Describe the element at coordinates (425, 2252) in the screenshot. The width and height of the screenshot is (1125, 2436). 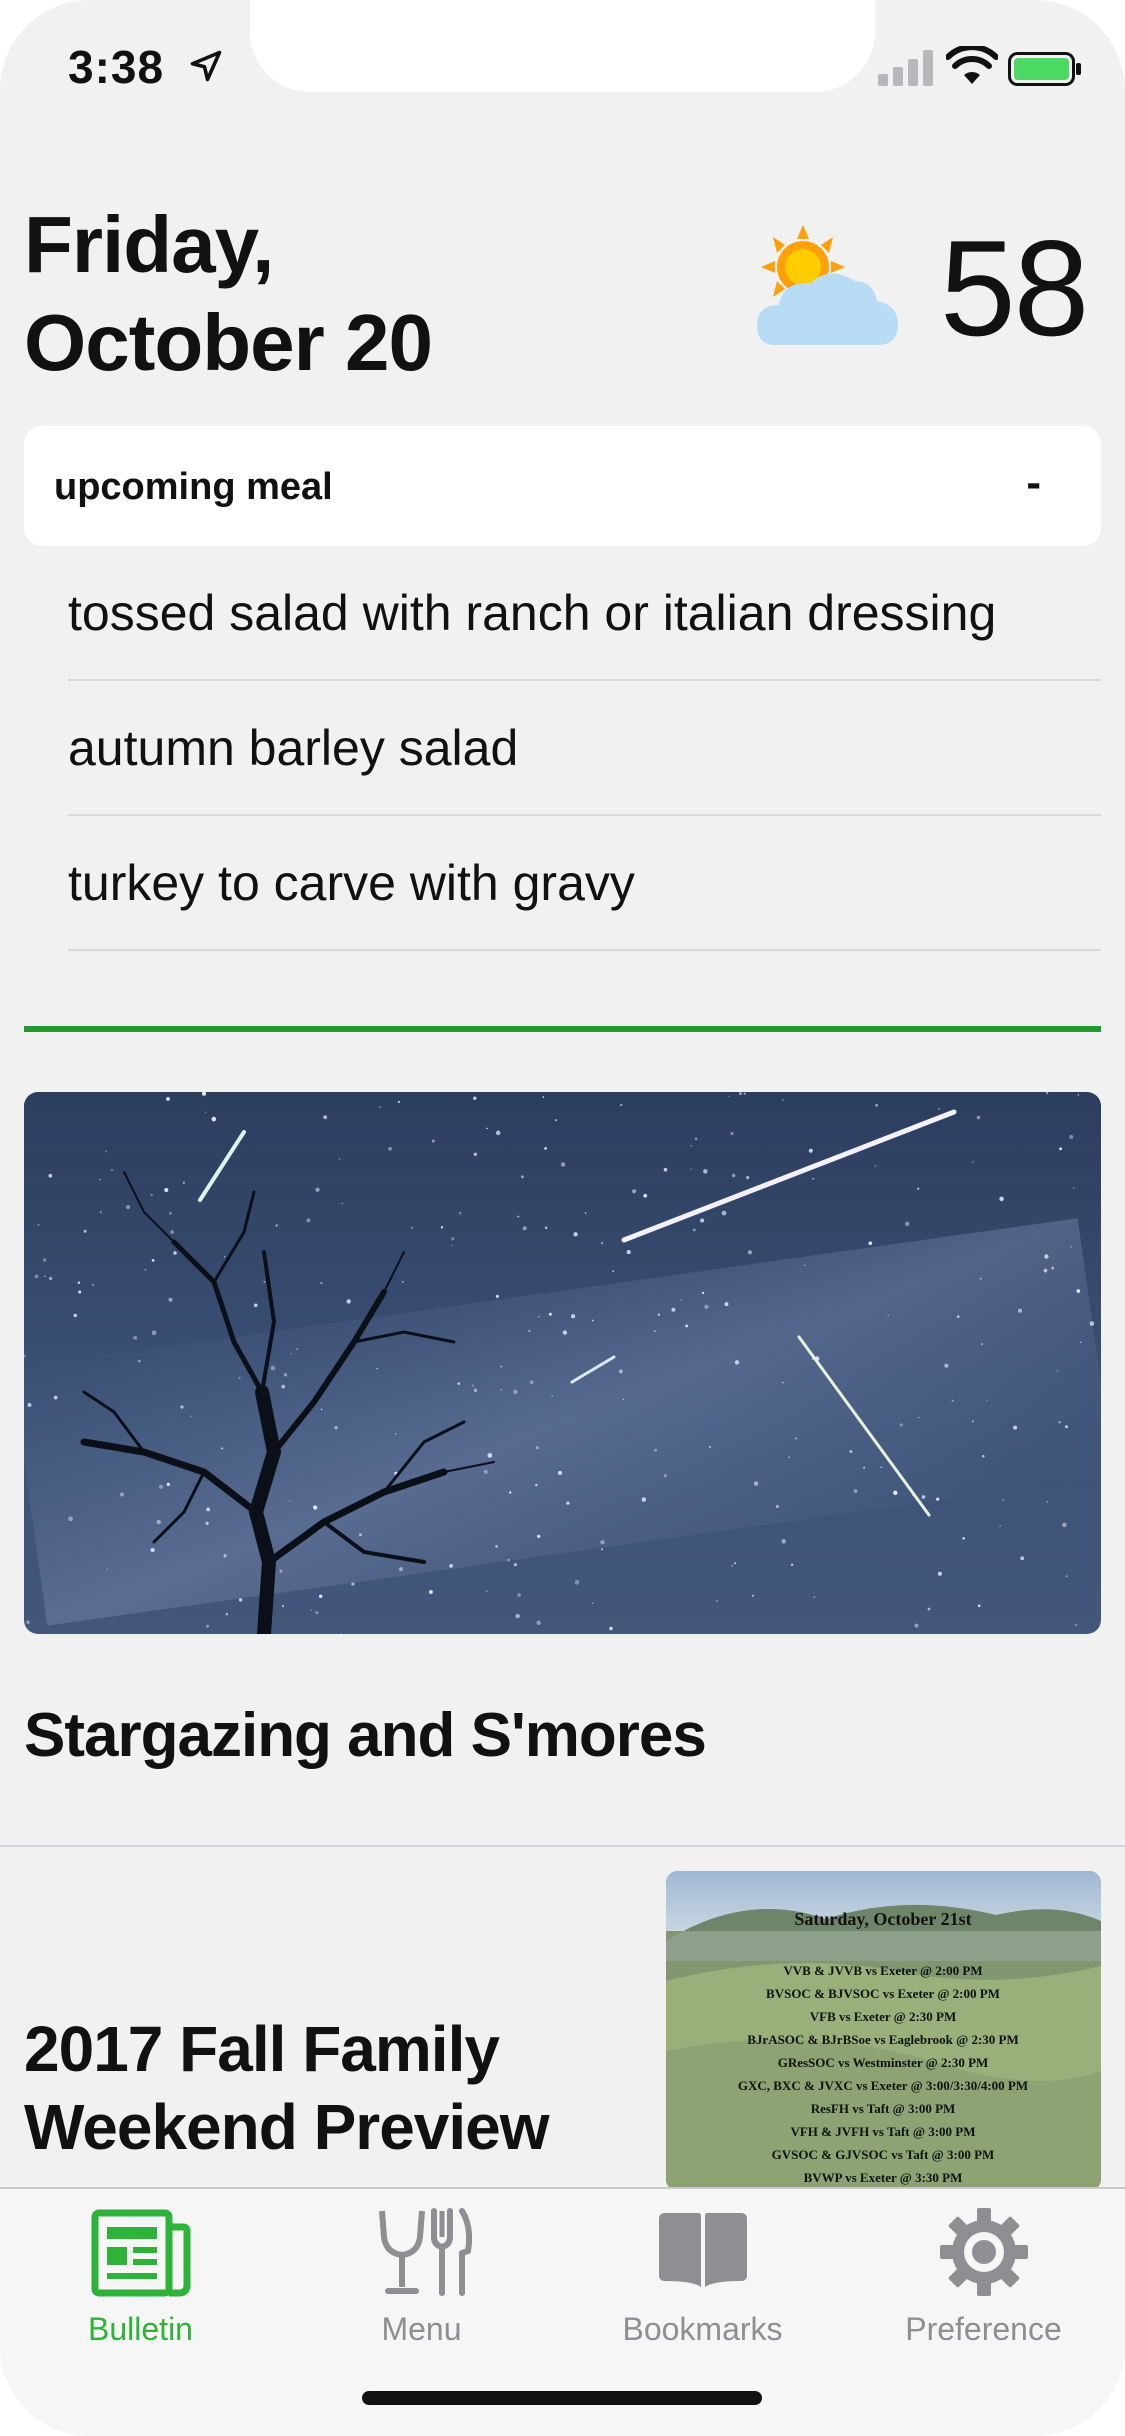
I see `fork-knife-glass-icon` at that location.